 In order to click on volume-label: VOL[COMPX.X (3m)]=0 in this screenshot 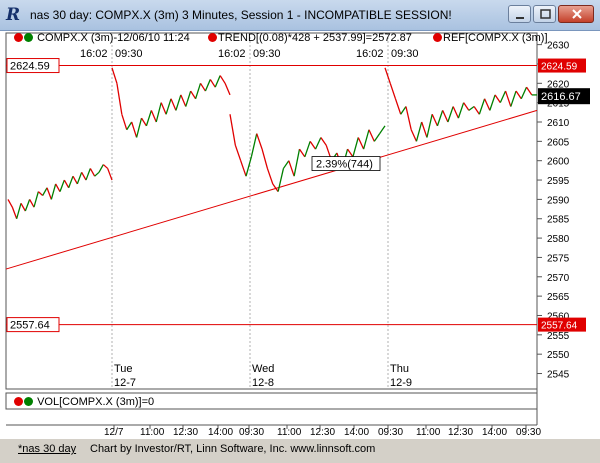, I will do `click(96, 402)`.